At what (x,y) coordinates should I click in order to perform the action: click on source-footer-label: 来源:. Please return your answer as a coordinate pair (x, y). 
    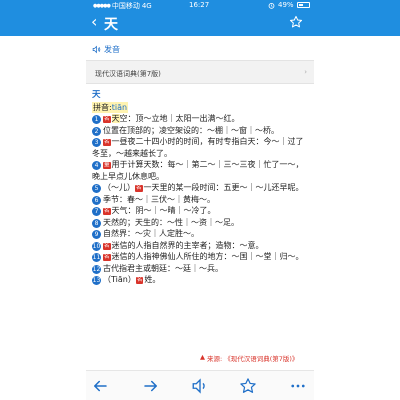
    Looking at the image, I should click on (215, 359).